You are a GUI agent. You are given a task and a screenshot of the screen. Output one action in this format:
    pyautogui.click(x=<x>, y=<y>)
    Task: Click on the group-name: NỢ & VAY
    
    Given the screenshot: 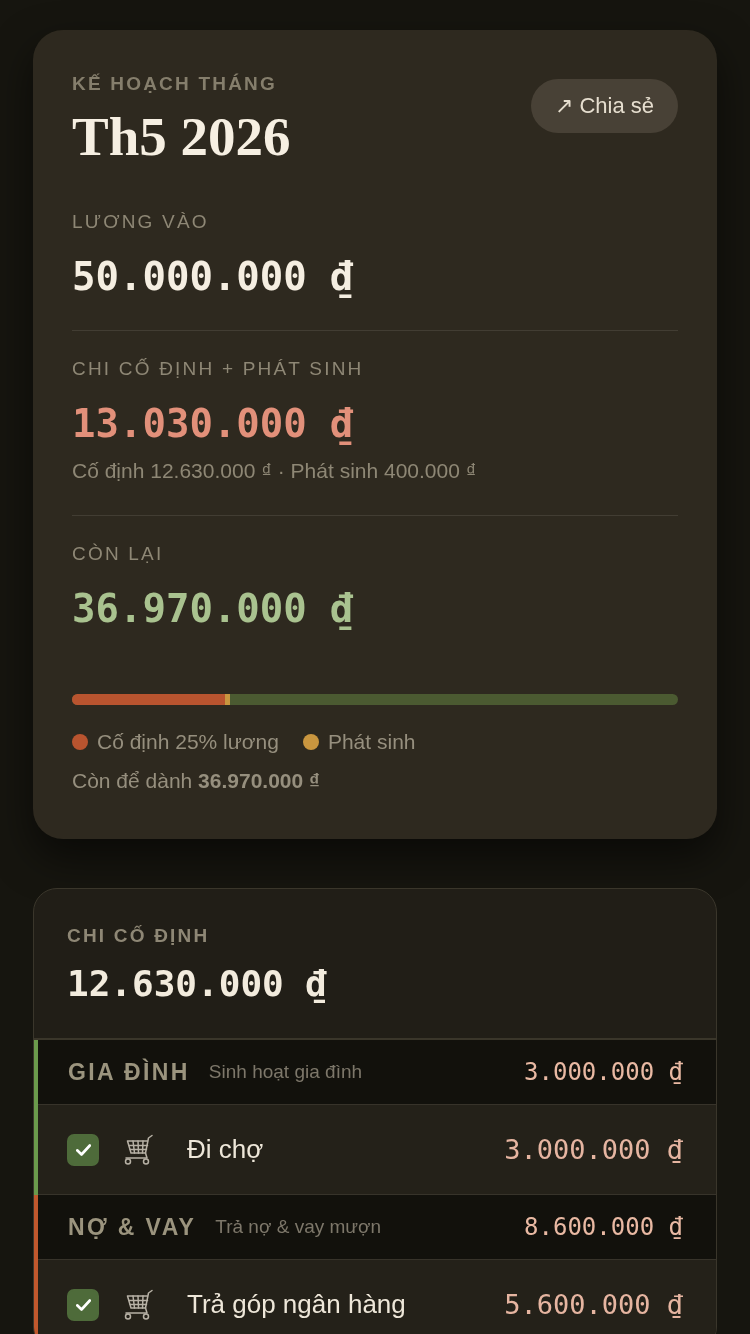 What is the action you would take?
    pyautogui.click(x=132, y=1227)
    